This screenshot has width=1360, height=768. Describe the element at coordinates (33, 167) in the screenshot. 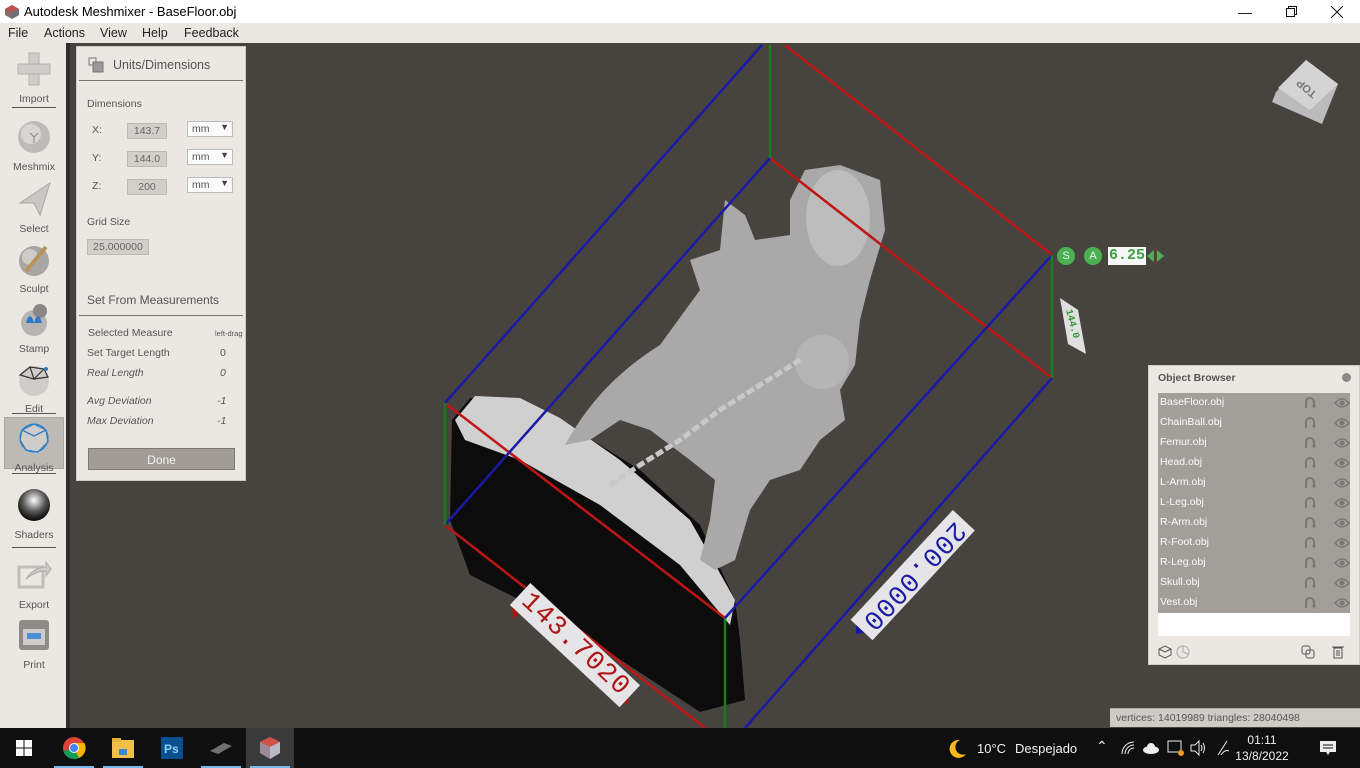

I see `tool-meshmix-label: Meshmix` at that location.